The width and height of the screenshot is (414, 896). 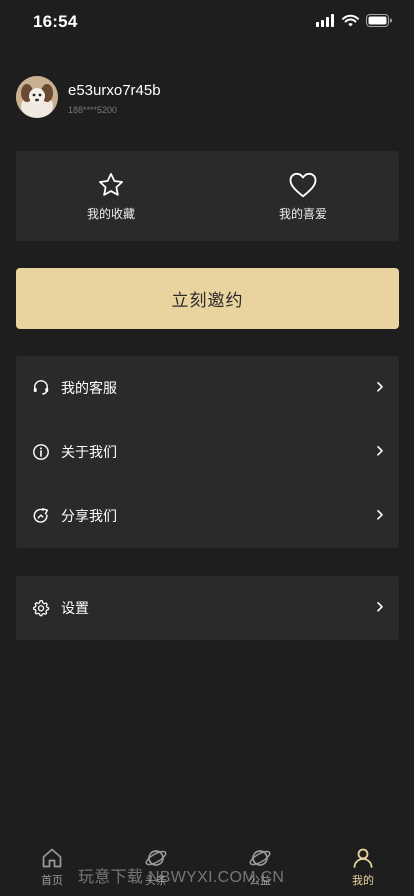 What do you see at coordinates (207, 23) in the screenshot?
I see `status-bar: 16:54` at bounding box center [207, 23].